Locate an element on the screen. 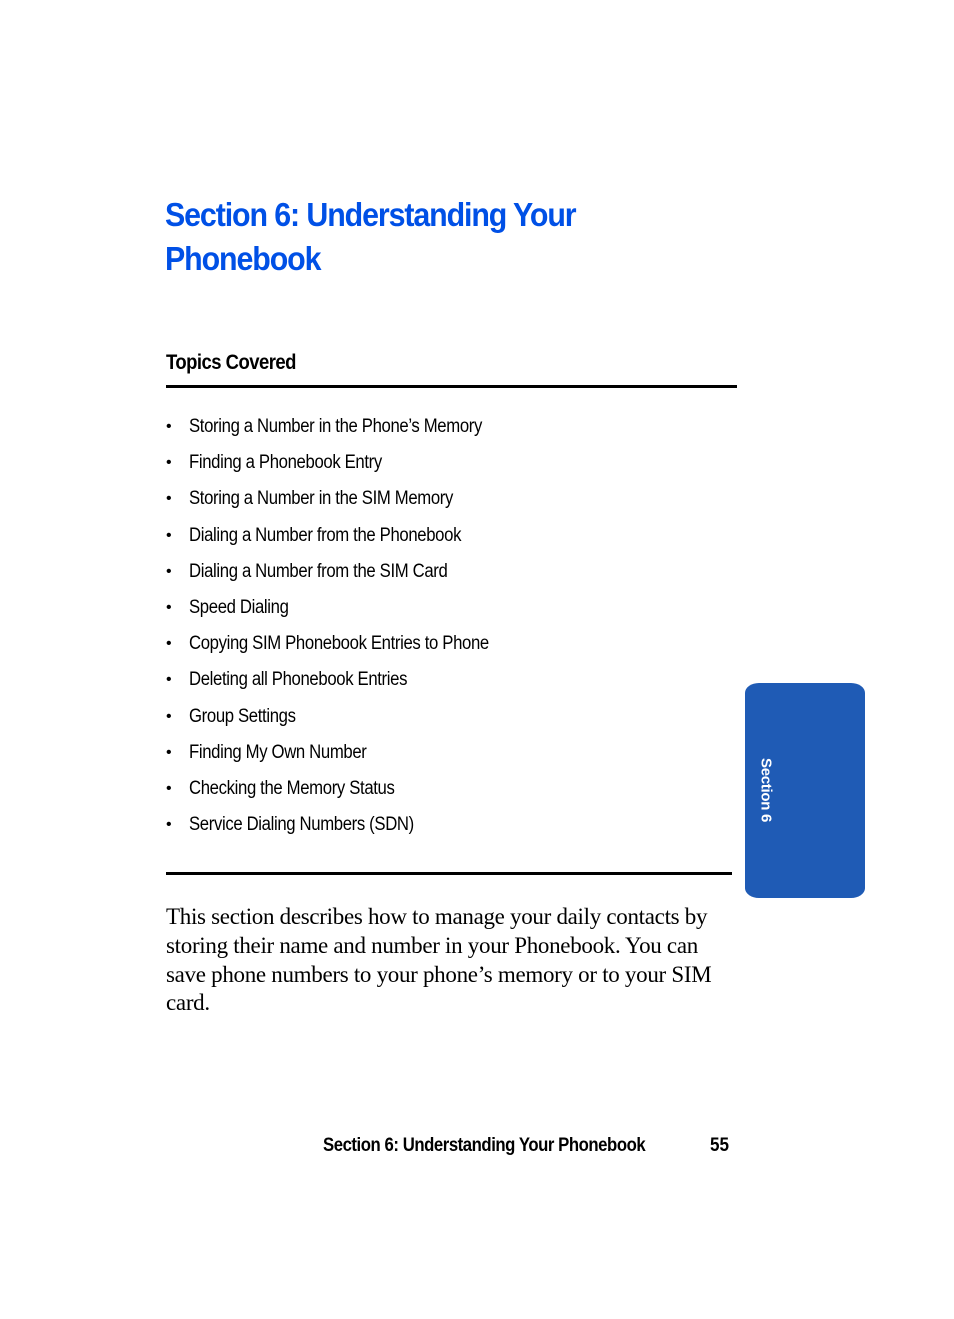  page-number: 55 is located at coordinates (720, 1145).